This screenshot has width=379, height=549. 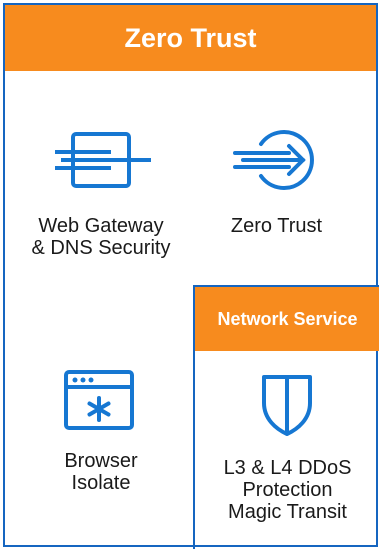 What do you see at coordinates (101, 226) in the screenshot?
I see `web-gateway-line1: Web Gateway` at bounding box center [101, 226].